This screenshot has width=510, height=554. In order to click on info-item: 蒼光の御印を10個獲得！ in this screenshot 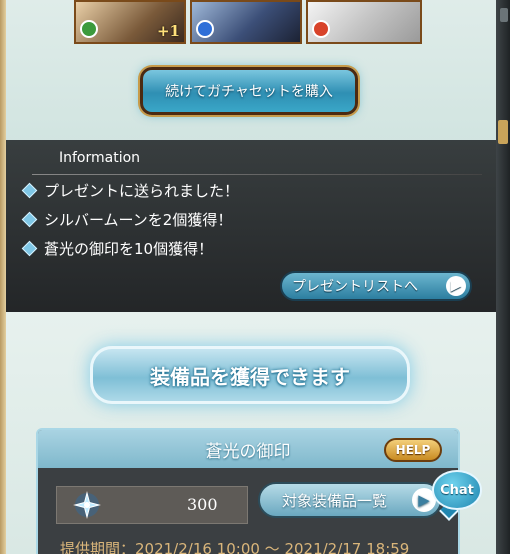, I will do `click(117, 248)`.